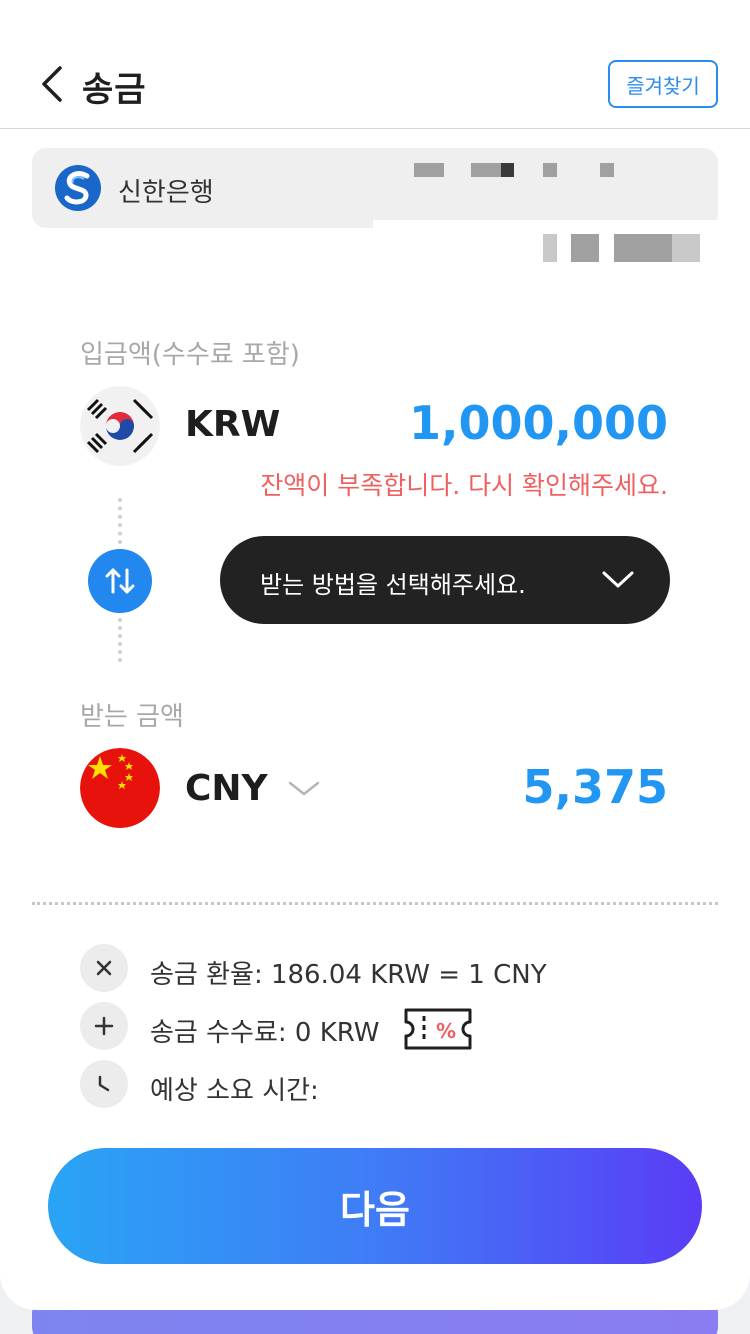  I want to click on swap-arrows-icon, so click(120, 581).